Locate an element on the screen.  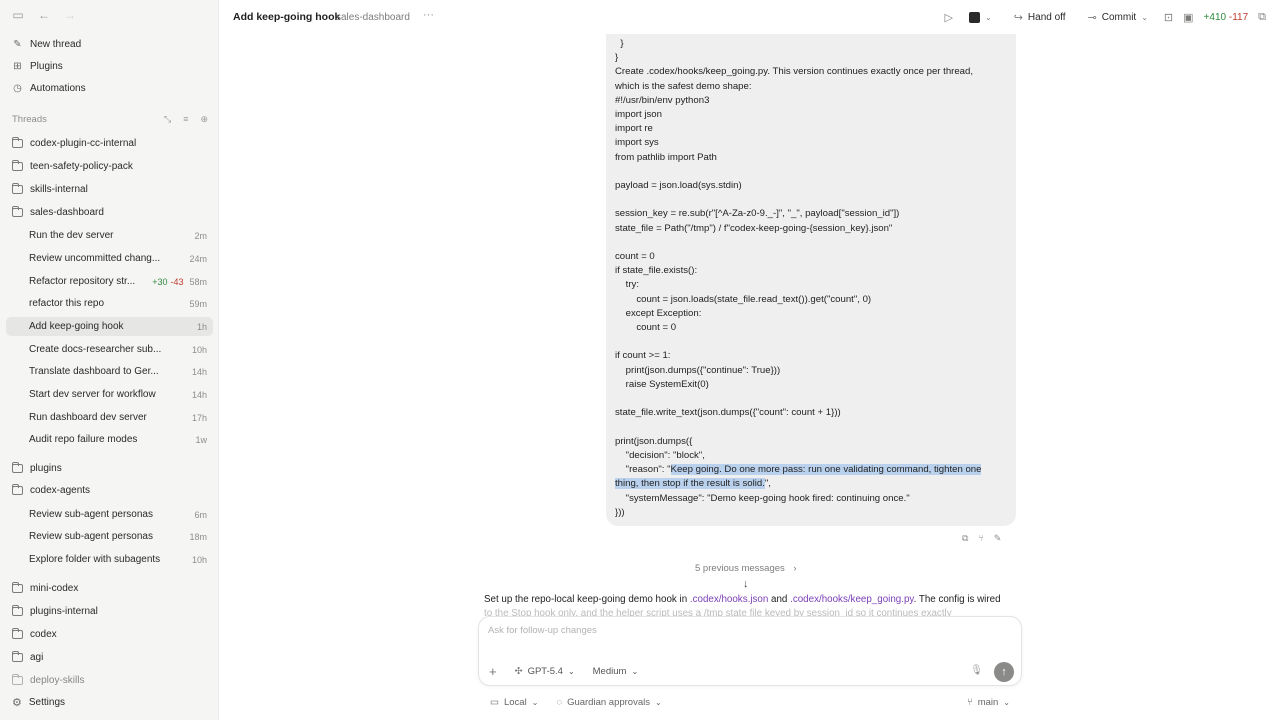
thread-item: Review uncommitted chang... 24m is located at coordinates (109, 258).